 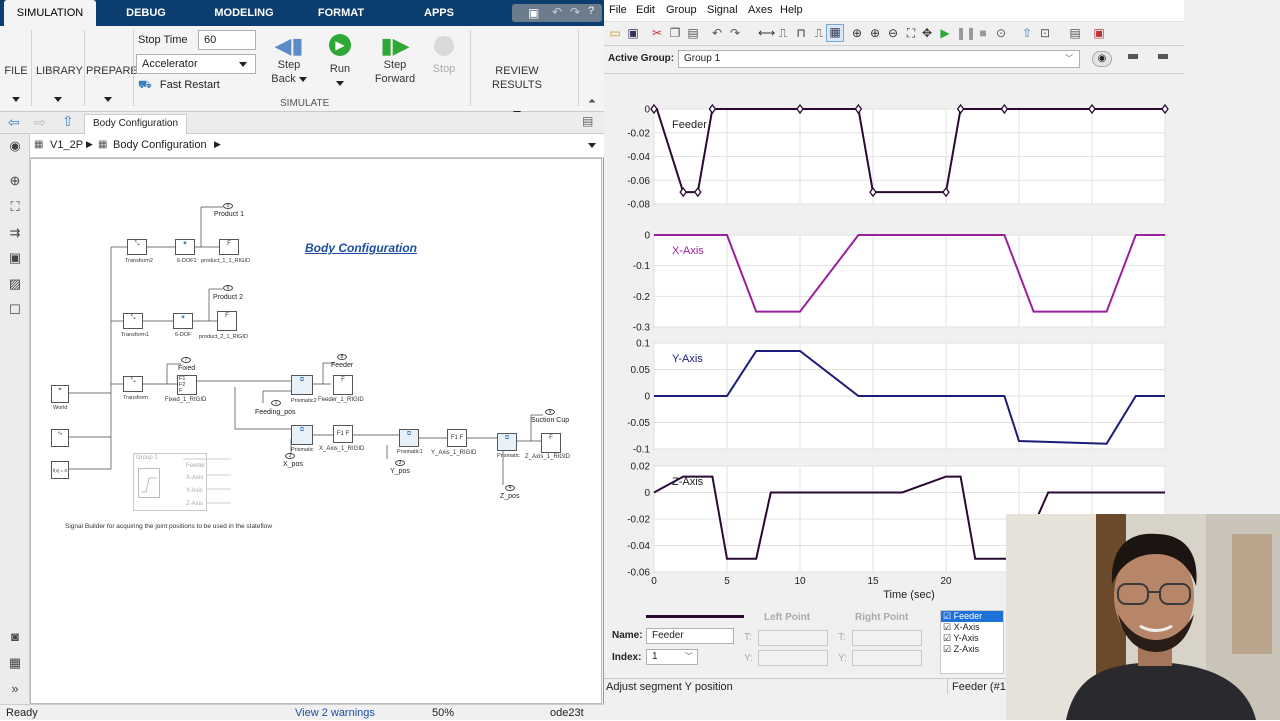 I want to click on start-simulation-icon: ▶, so click(x=945, y=33).